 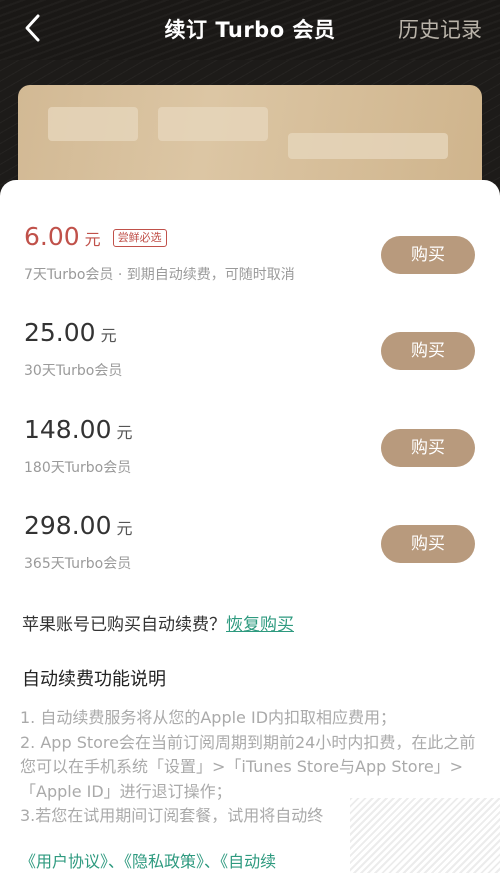 I want to click on restore-question: 苹果账号已购买自动续费？, so click(x=124, y=625).